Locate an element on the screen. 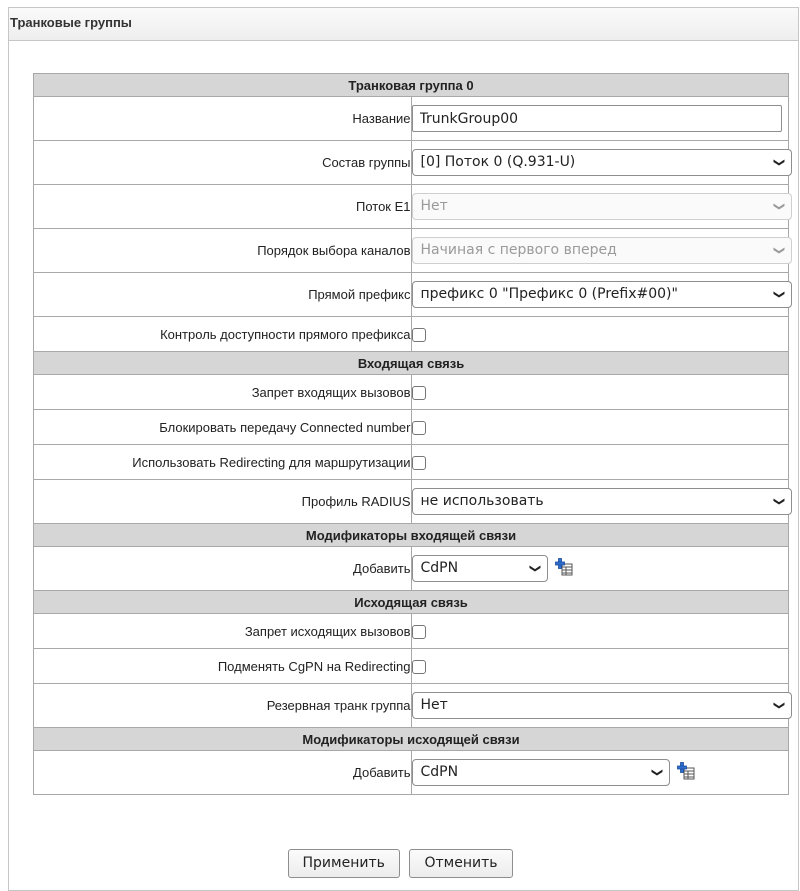 Image resolution: width=800 pixels, height=891 pixels. direct-prefix-check-checkbox is located at coordinates (418, 334).